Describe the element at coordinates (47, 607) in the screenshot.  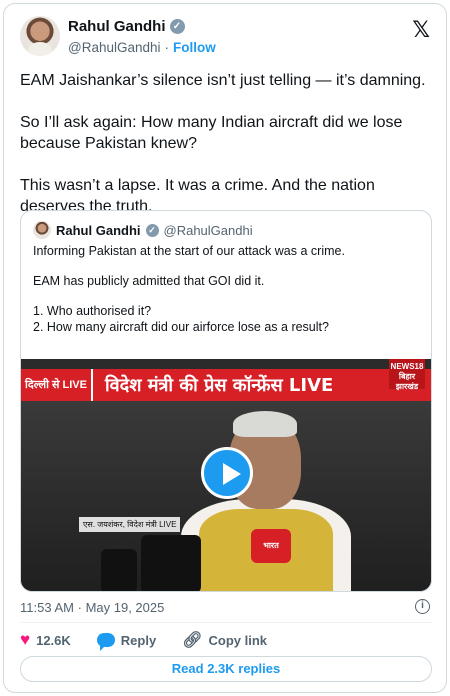
I see `post-time: 11:53 AM` at that location.